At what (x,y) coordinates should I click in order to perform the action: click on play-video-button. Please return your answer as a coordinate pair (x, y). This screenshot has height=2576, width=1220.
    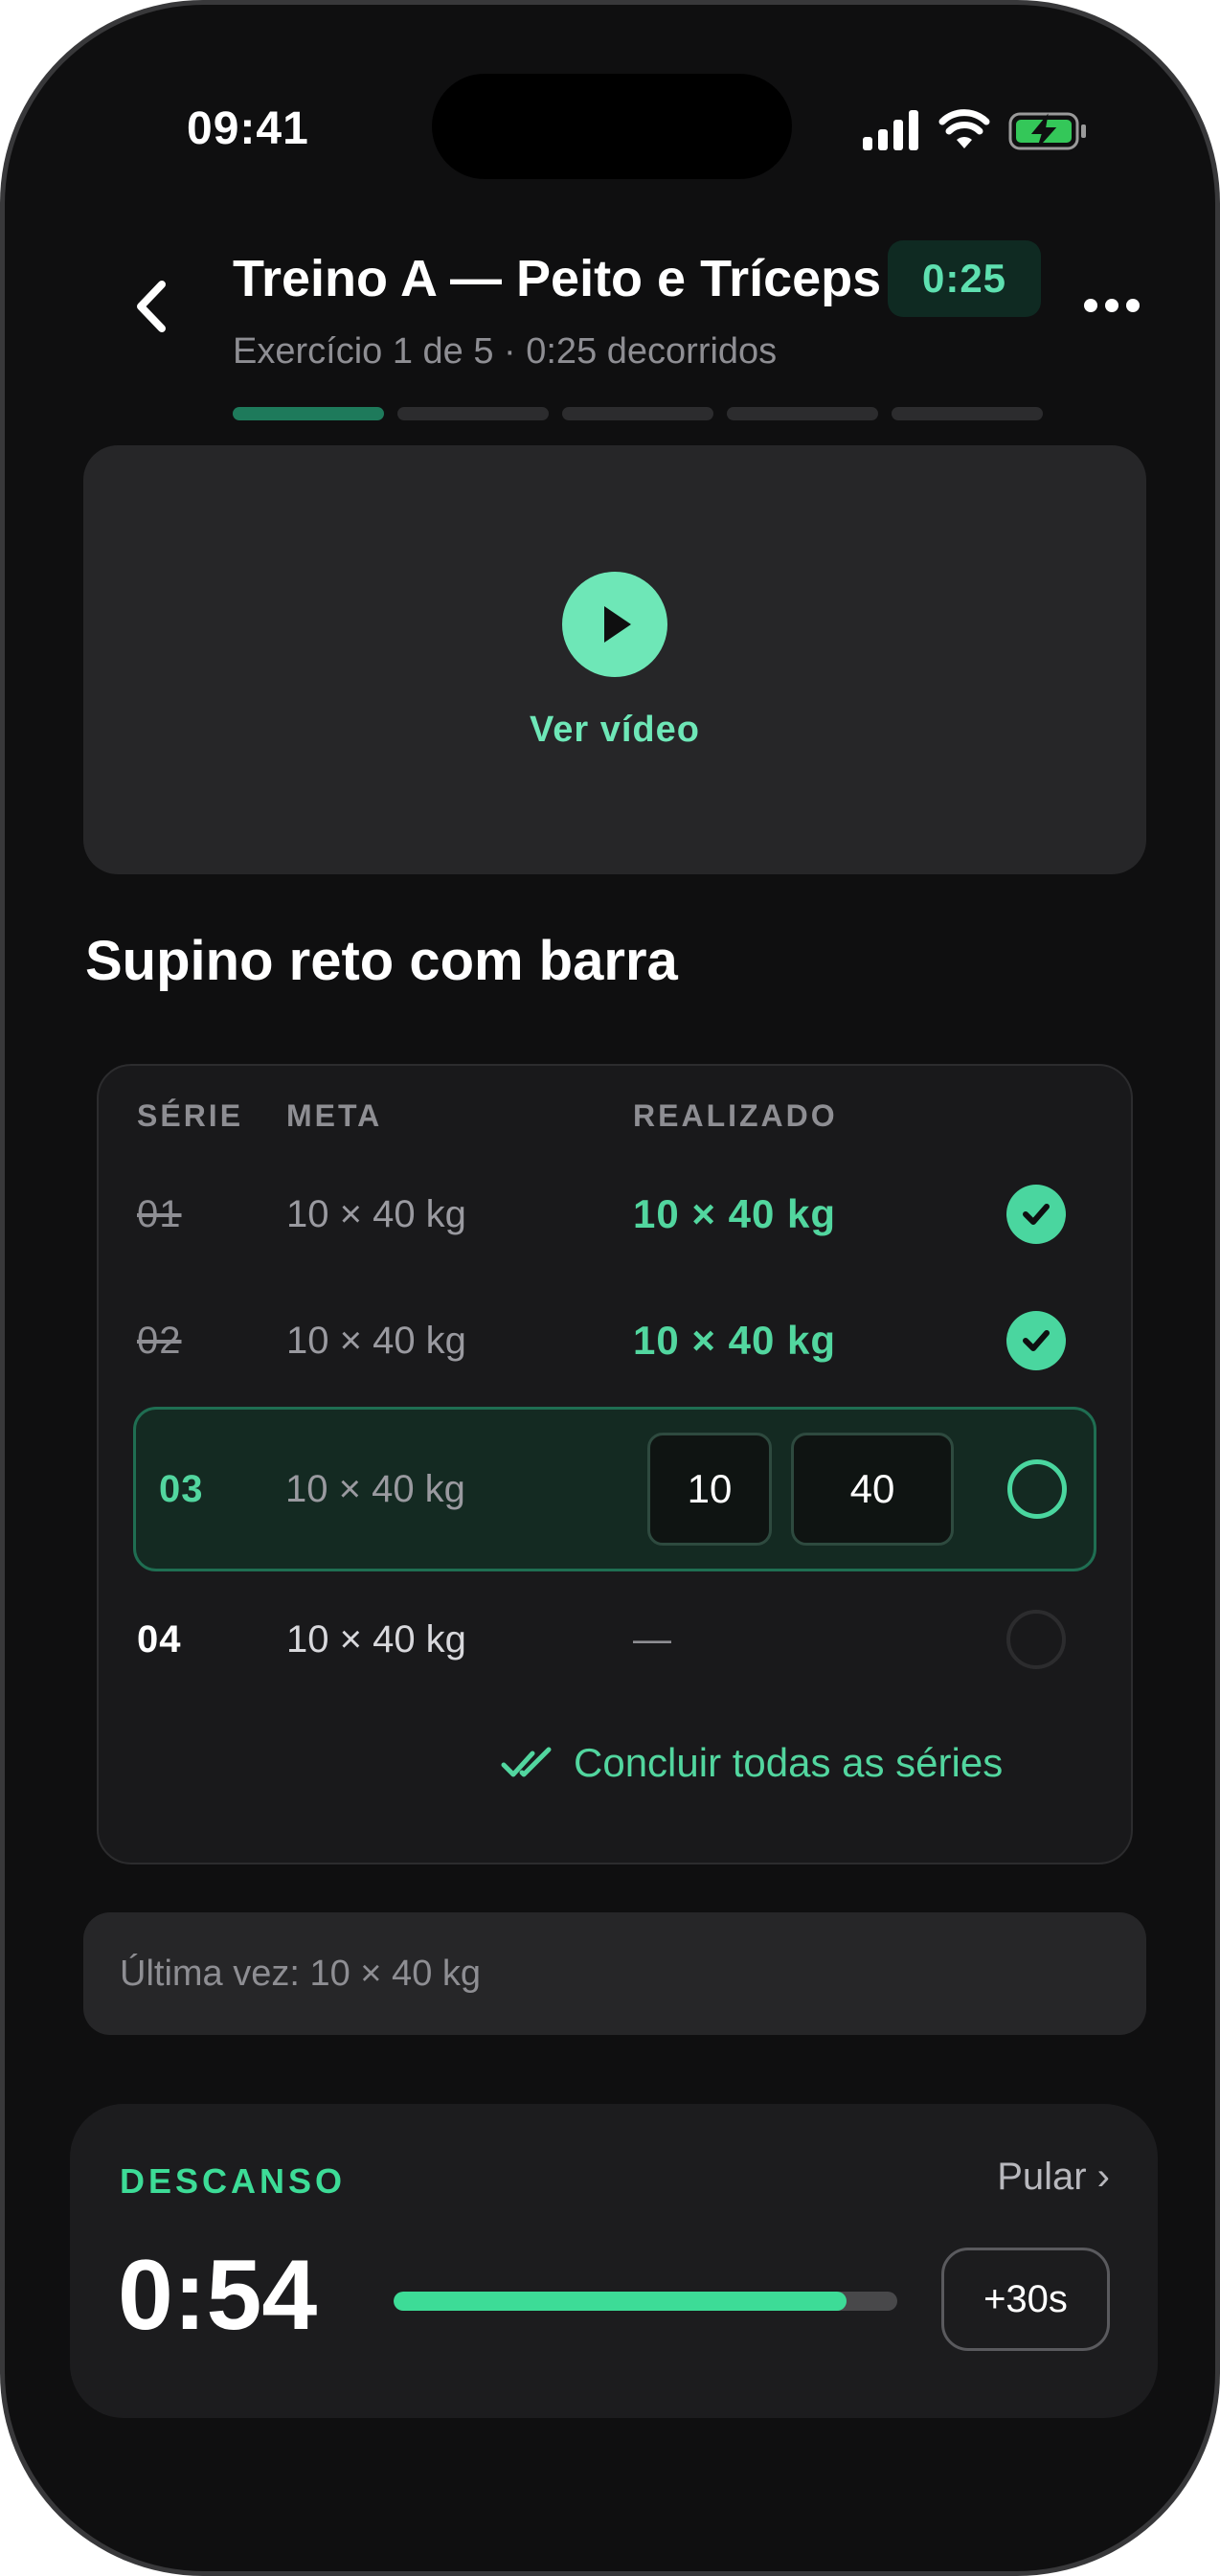
    Looking at the image, I should click on (614, 624).